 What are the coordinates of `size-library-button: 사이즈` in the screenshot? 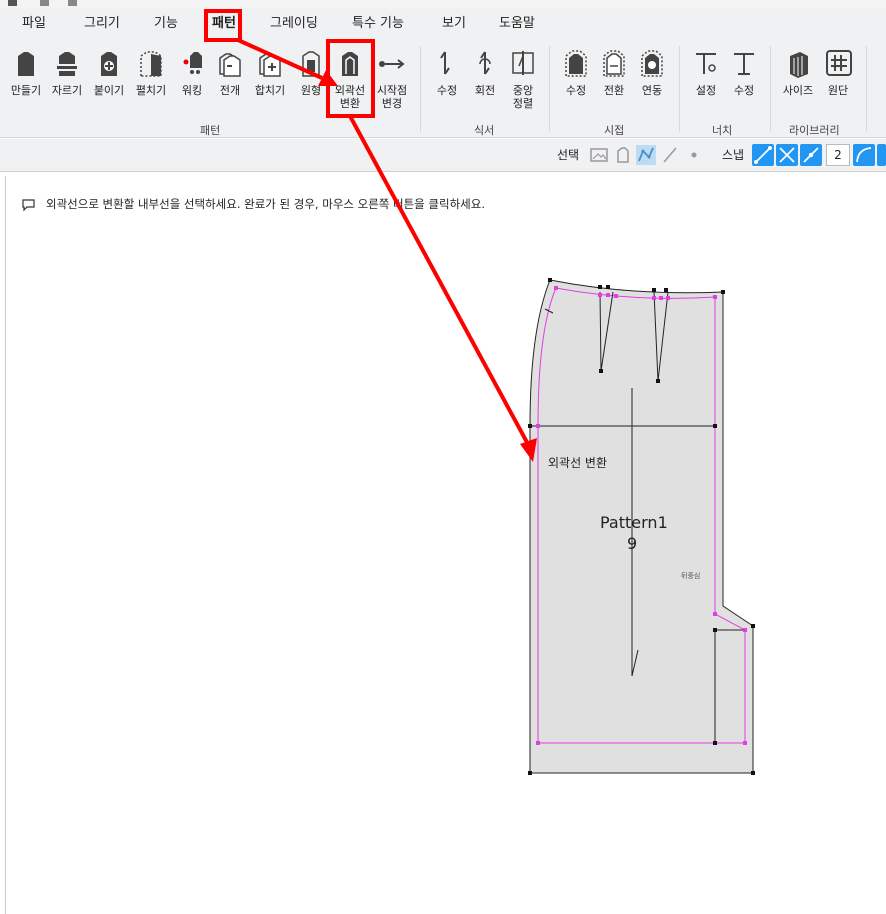 It's located at (798, 88).